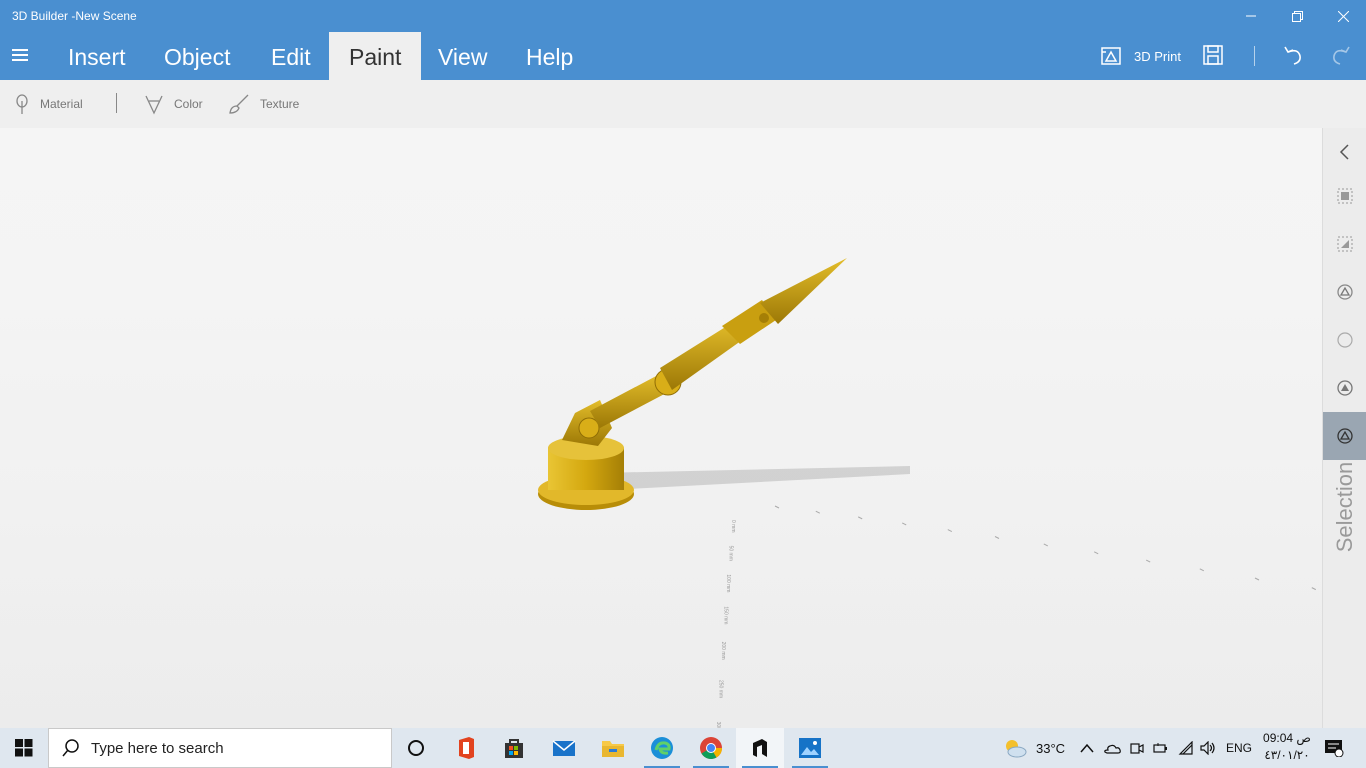 This screenshot has width=1366, height=768. I want to click on chevron-left-icon, so click(1344, 152).